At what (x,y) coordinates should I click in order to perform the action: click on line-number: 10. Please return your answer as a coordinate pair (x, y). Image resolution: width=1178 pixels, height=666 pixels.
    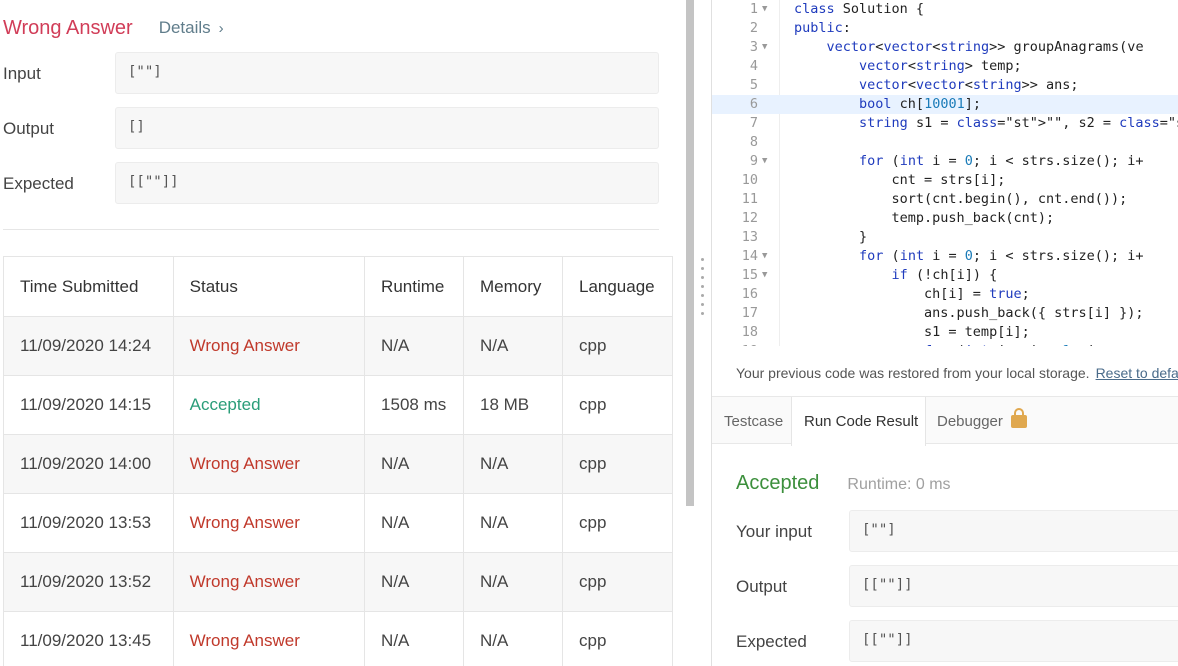
    Looking at the image, I should click on (749, 180).